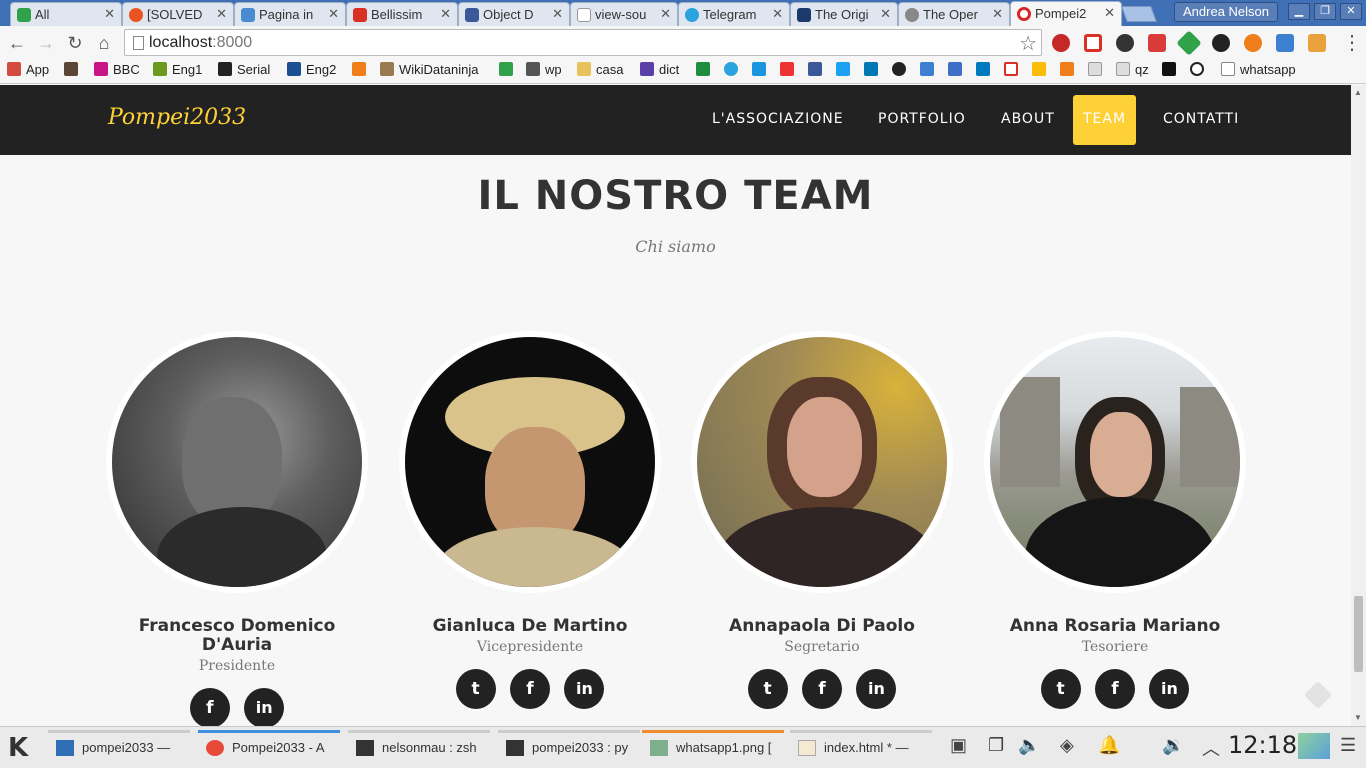 The image size is (1366, 768). I want to click on bookmark-star-icon: ☆, so click(1028, 43).